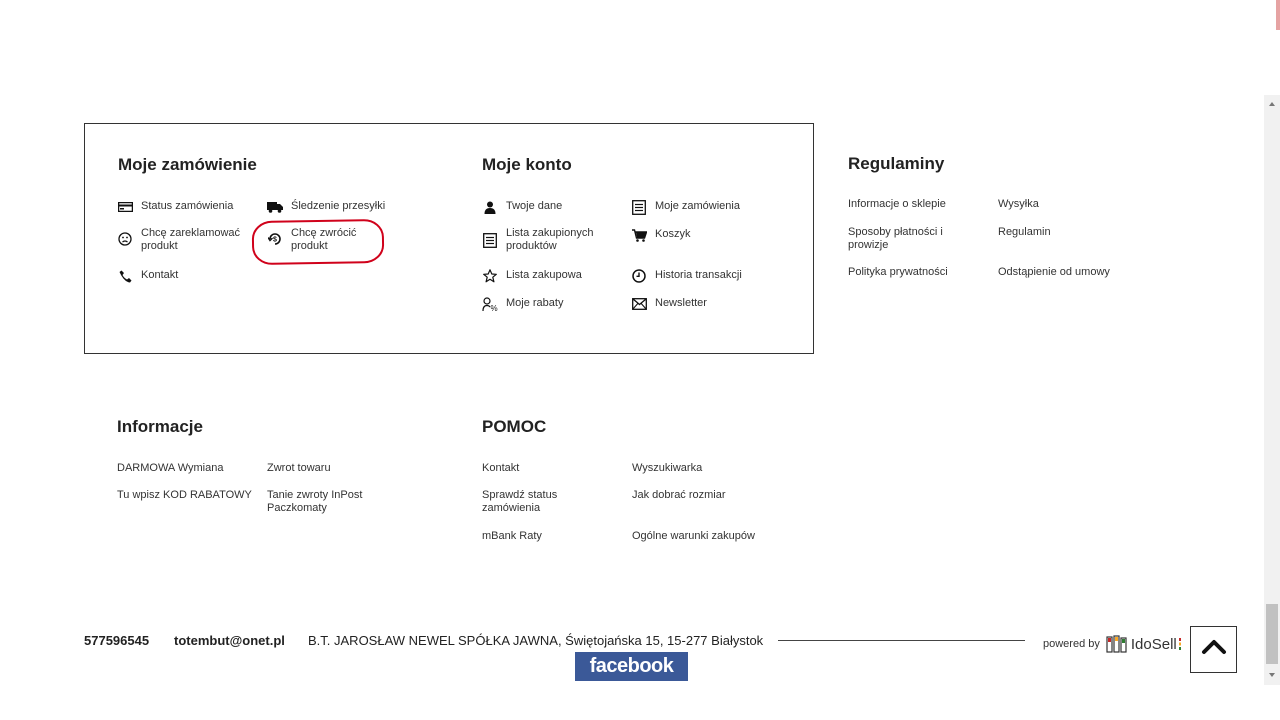 The height and width of the screenshot is (720, 1280). I want to click on scroll-to-top-button, so click(1213, 649).